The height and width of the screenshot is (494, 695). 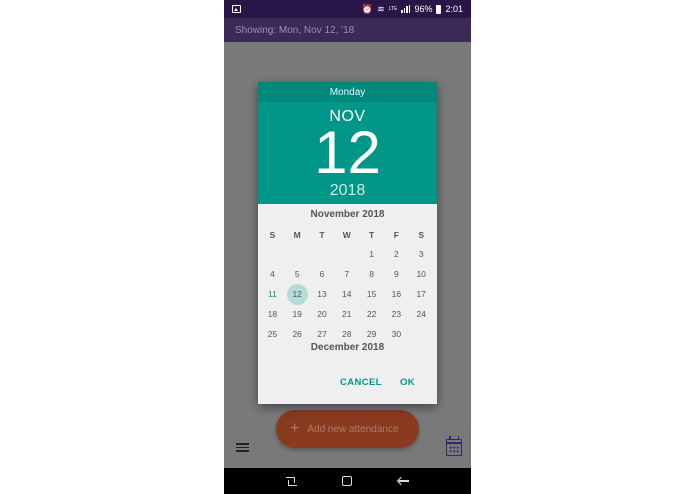 What do you see at coordinates (353, 429) in the screenshot?
I see `add-attendance-label: Add new attendance` at bounding box center [353, 429].